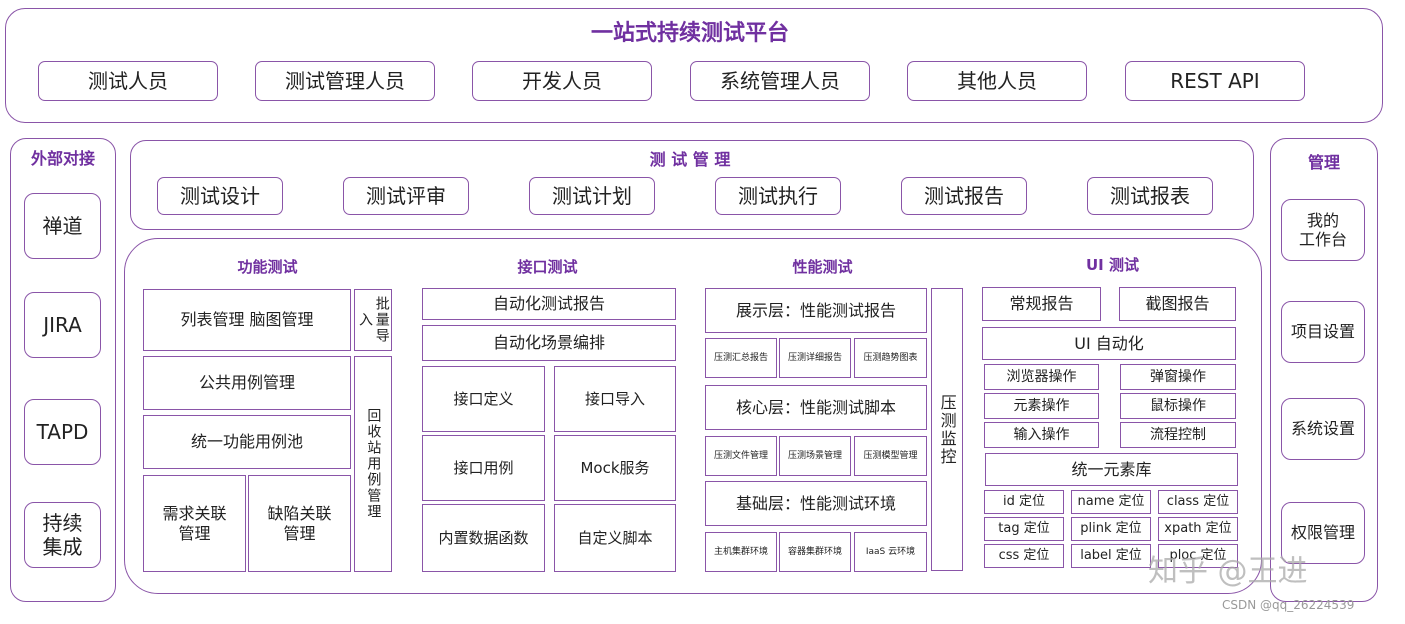 The width and height of the screenshot is (1405, 624). I want to click on ui-operation-box: 浏览器操作, so click(1041, 377).